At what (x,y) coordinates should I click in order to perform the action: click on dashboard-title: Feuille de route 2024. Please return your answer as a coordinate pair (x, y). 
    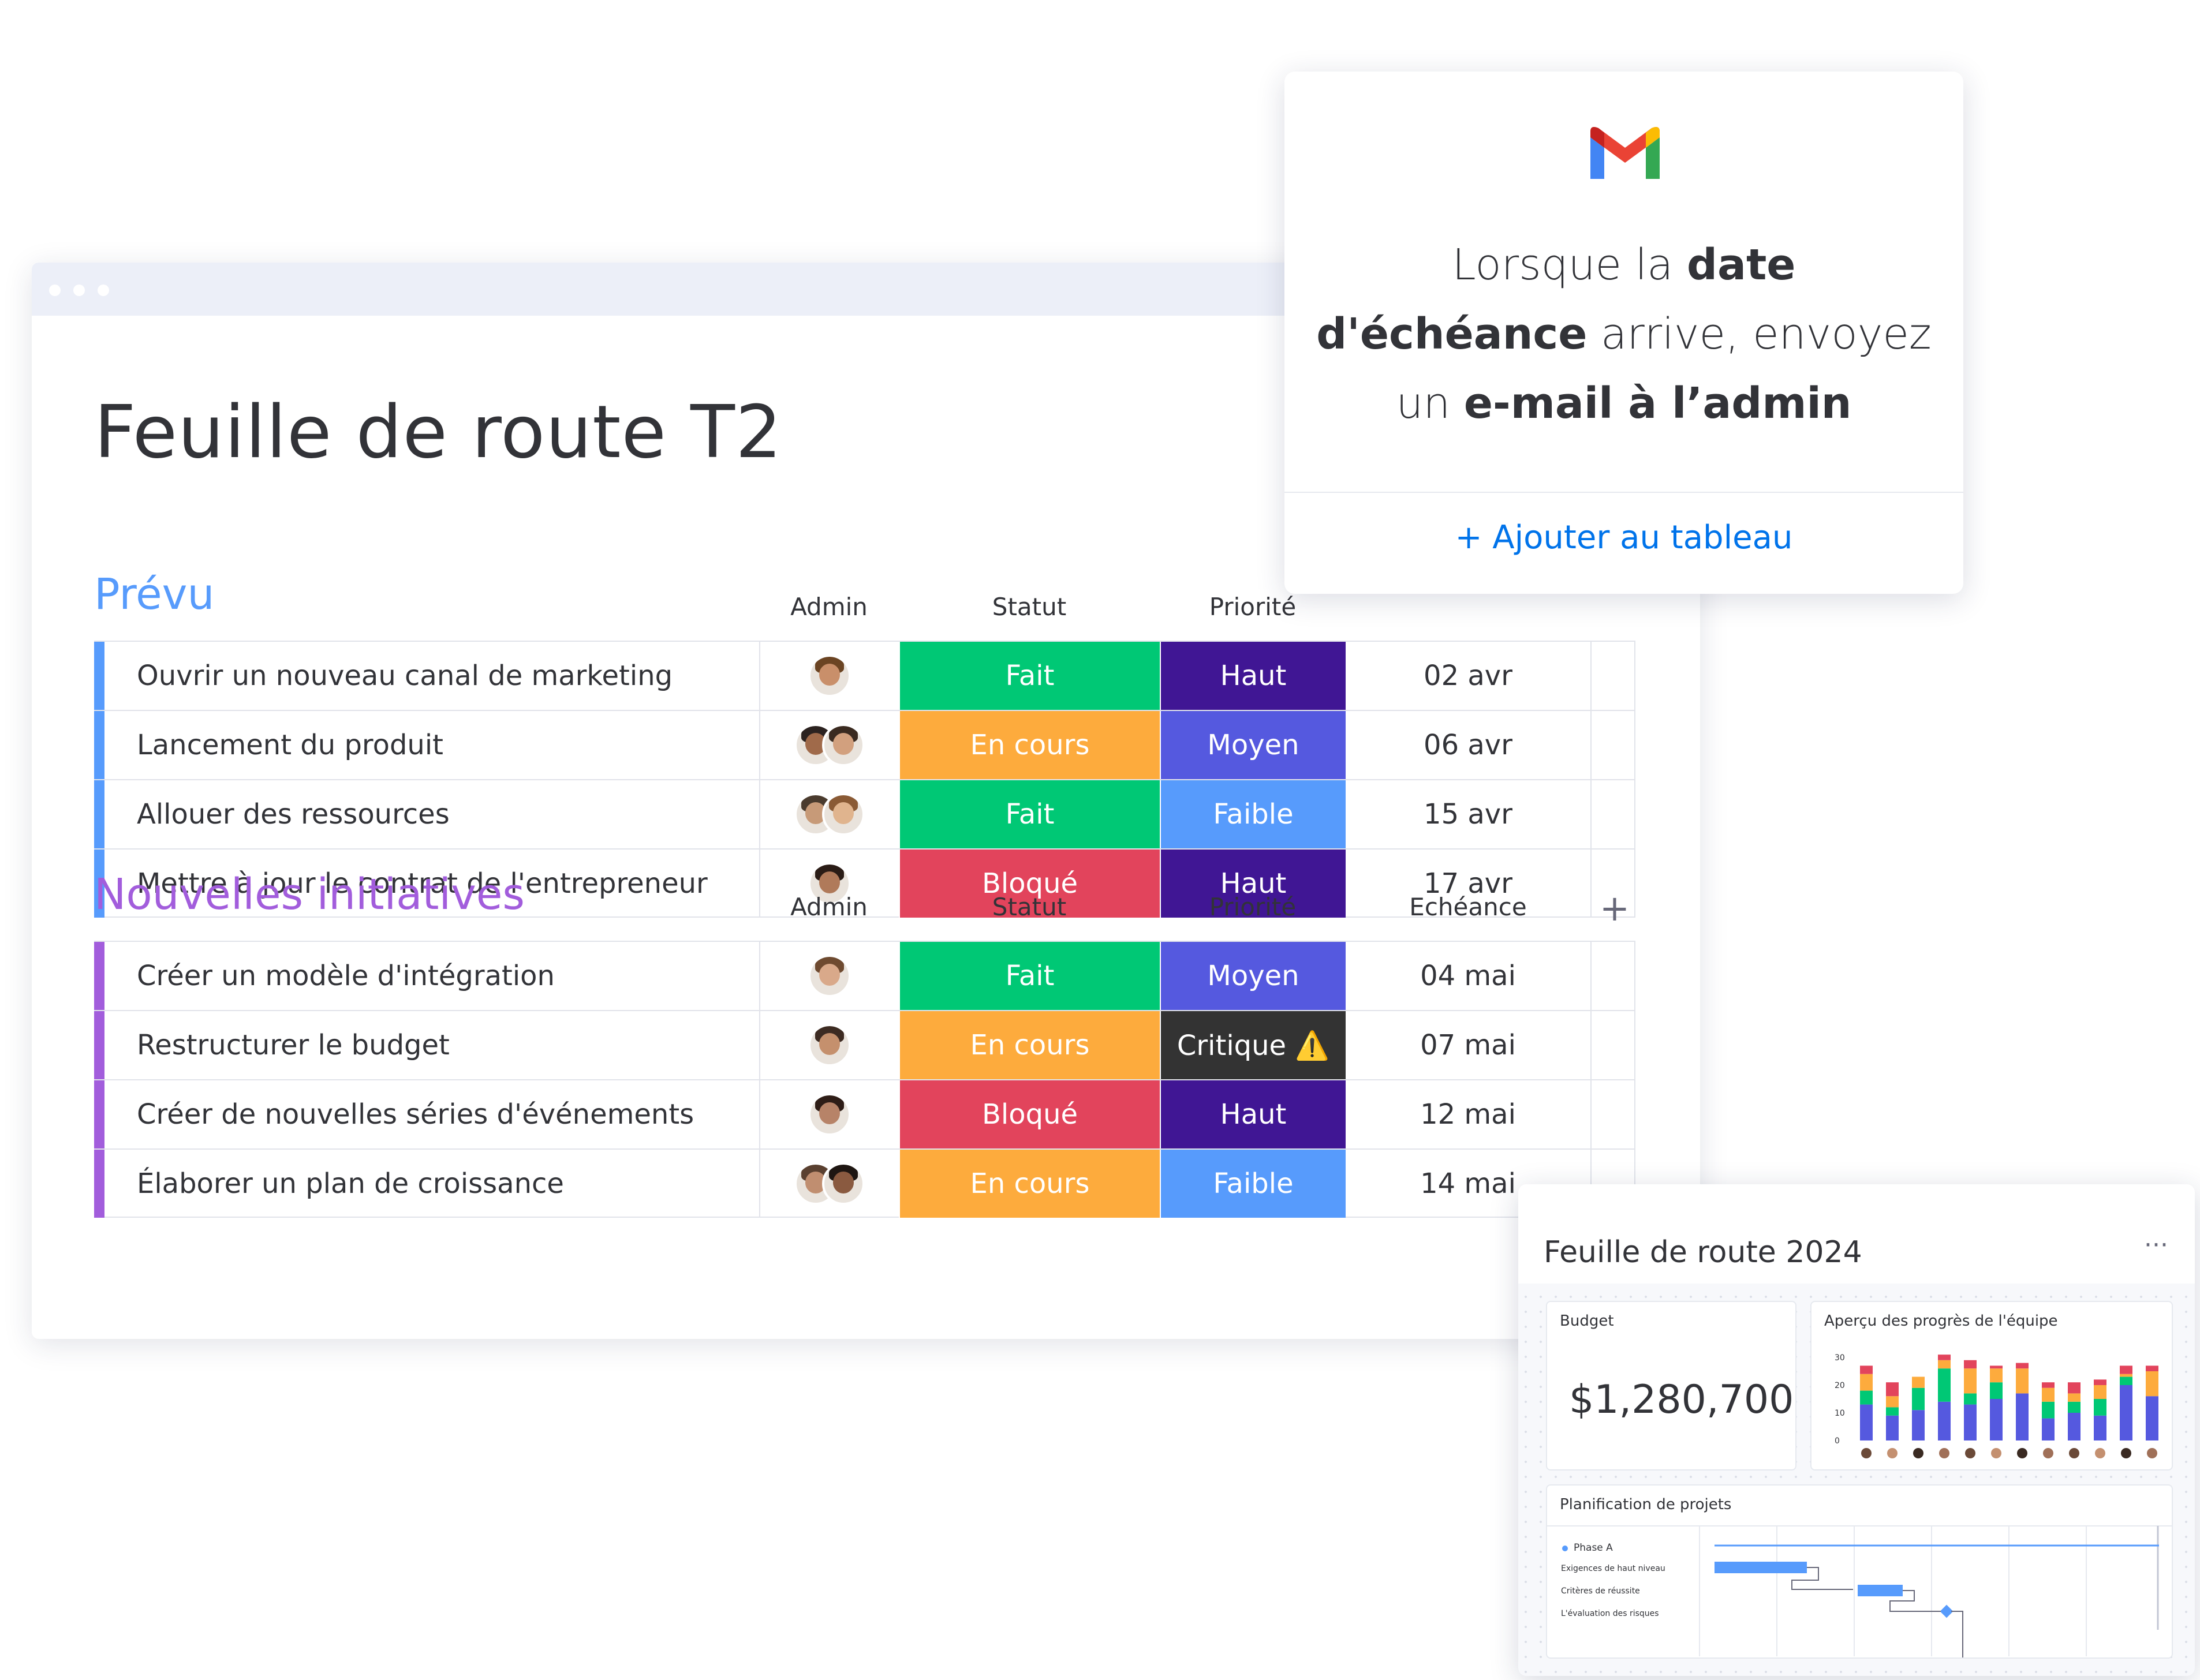
    Looking at the image, I should click on (1703, 1252).